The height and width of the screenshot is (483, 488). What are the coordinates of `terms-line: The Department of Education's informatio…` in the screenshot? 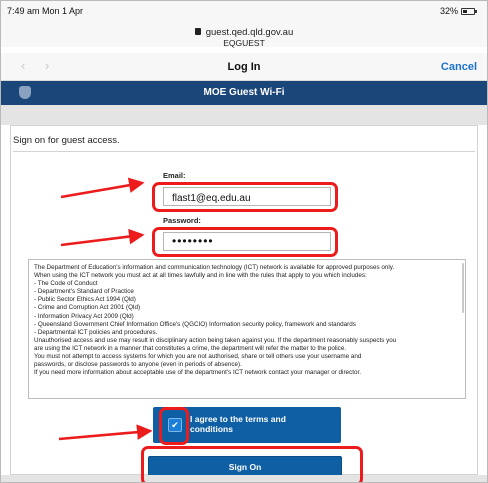 It's located at (214, 267).